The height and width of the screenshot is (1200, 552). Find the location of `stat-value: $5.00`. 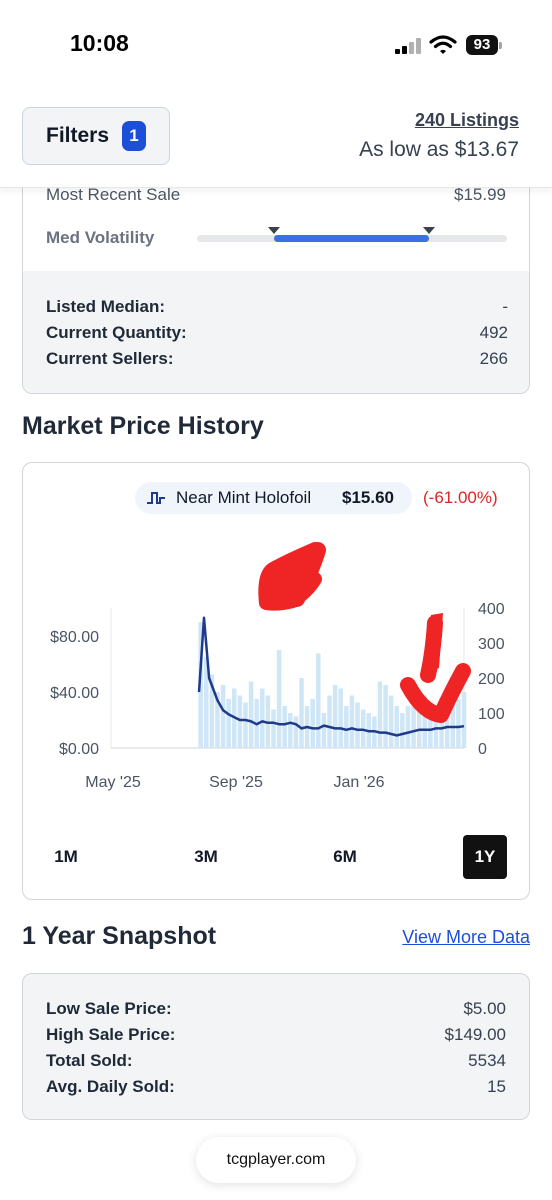

stat-value: $5.00 is located at coordinates (484, 1008).